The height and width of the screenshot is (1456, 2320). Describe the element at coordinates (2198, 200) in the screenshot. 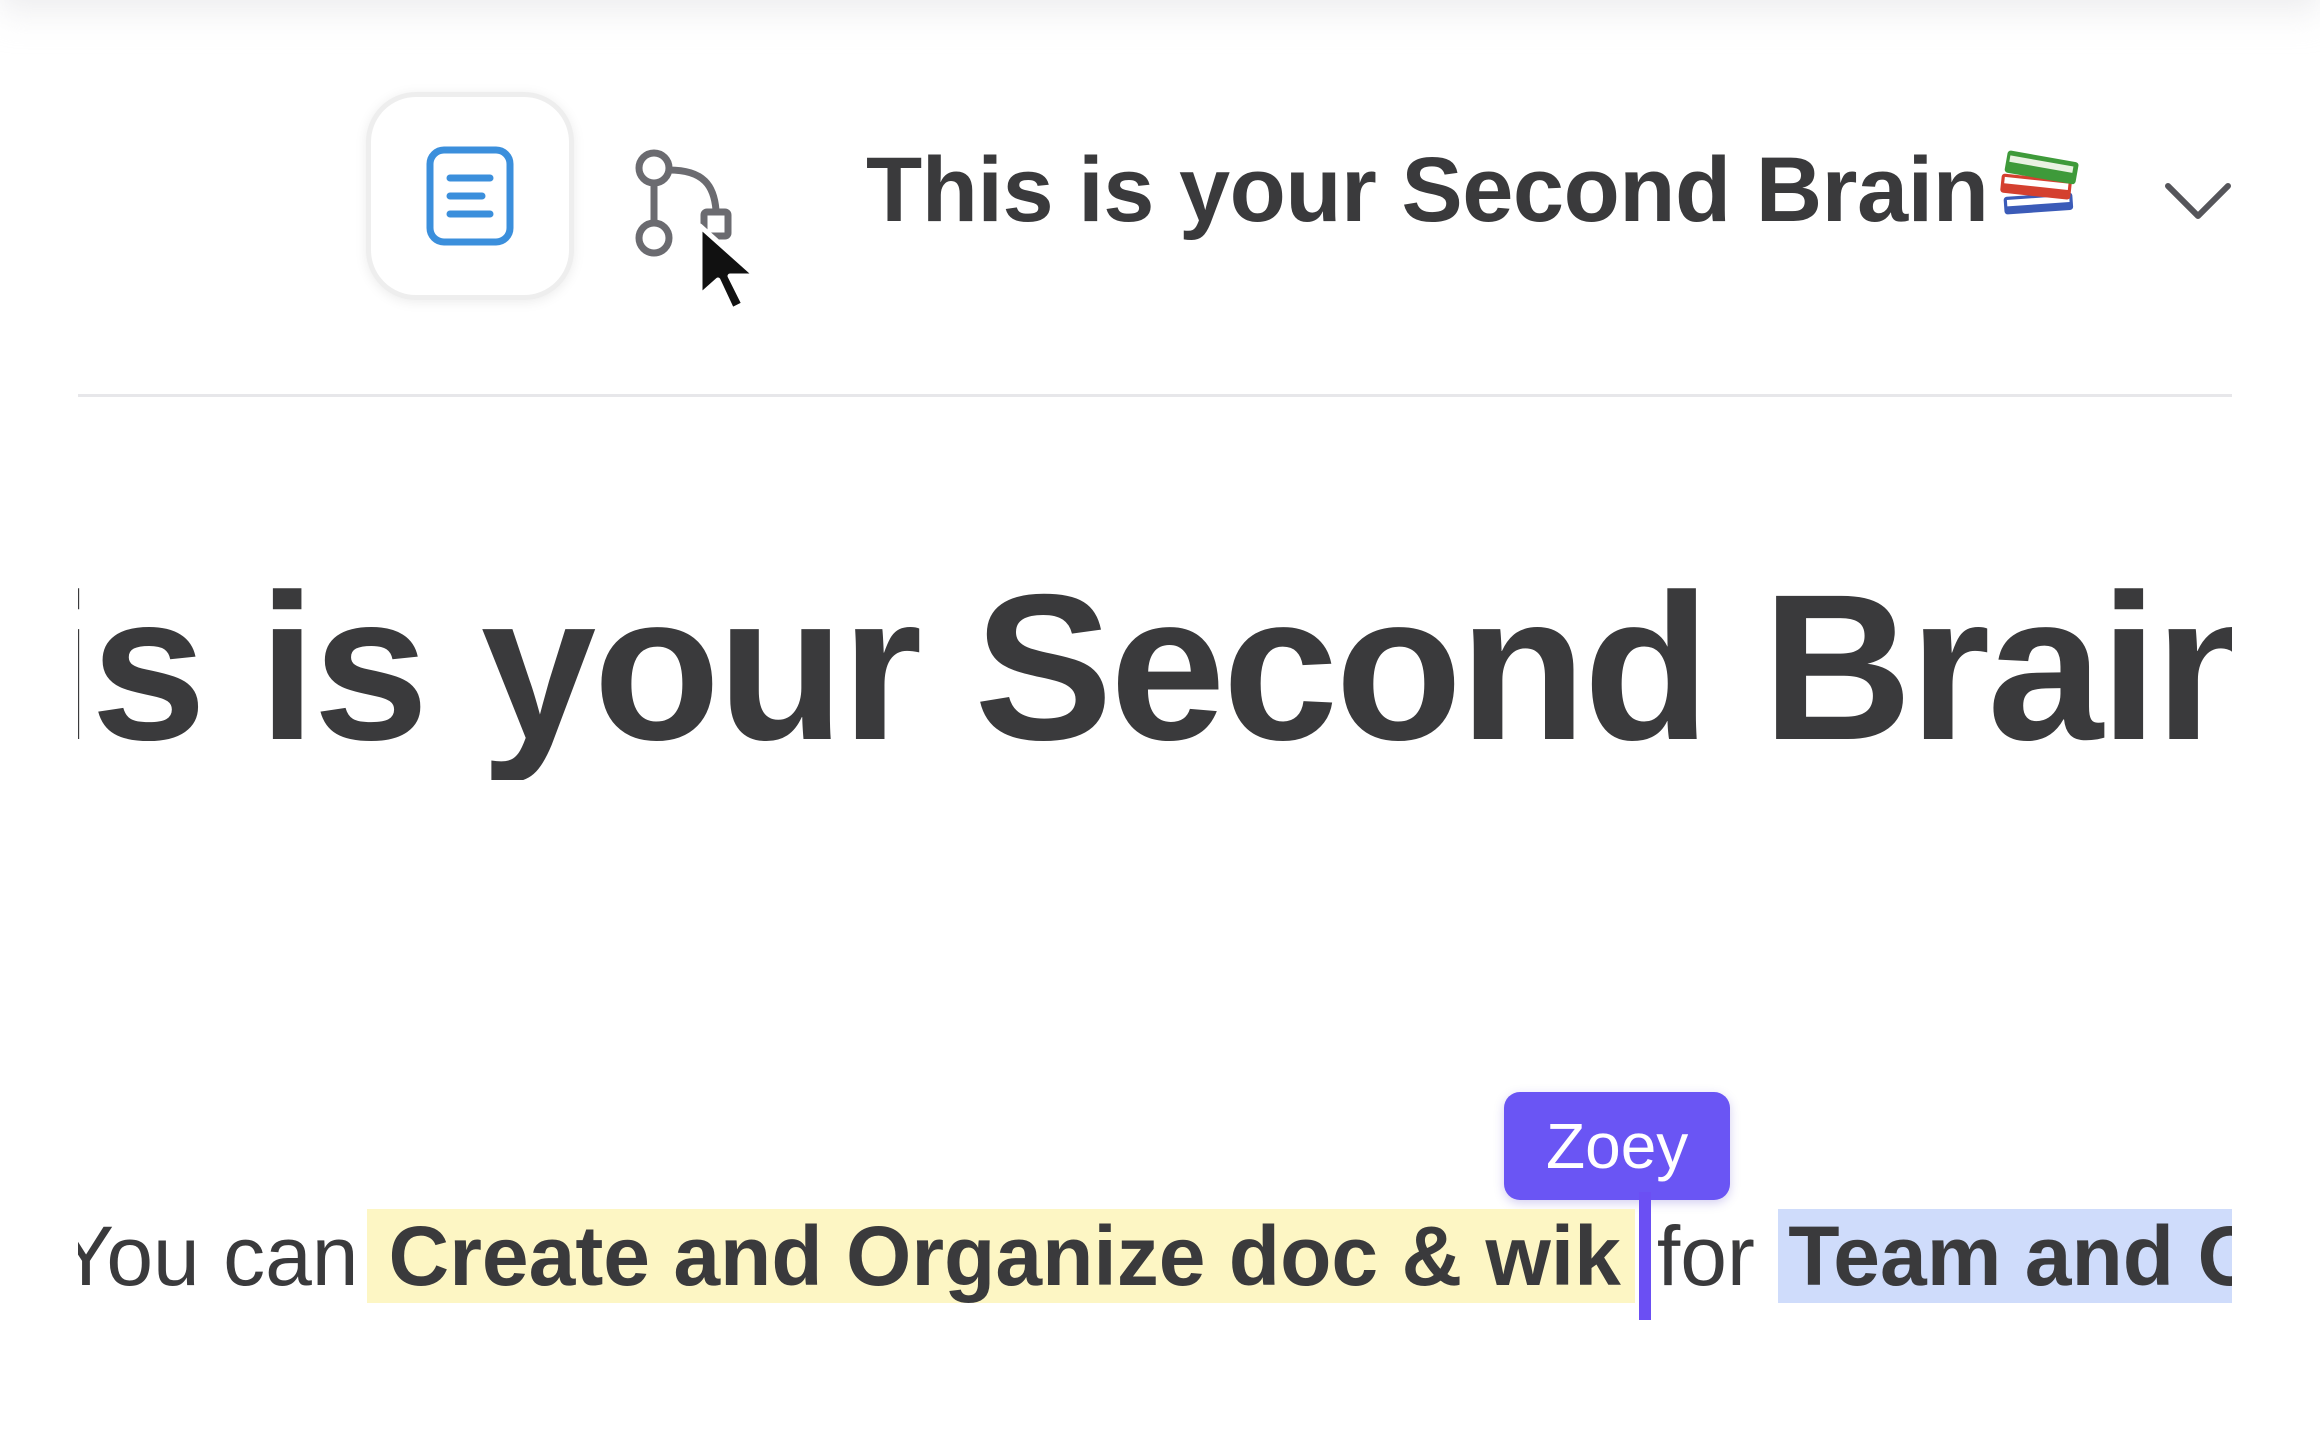

I see `chevron-down-icon` at that location.